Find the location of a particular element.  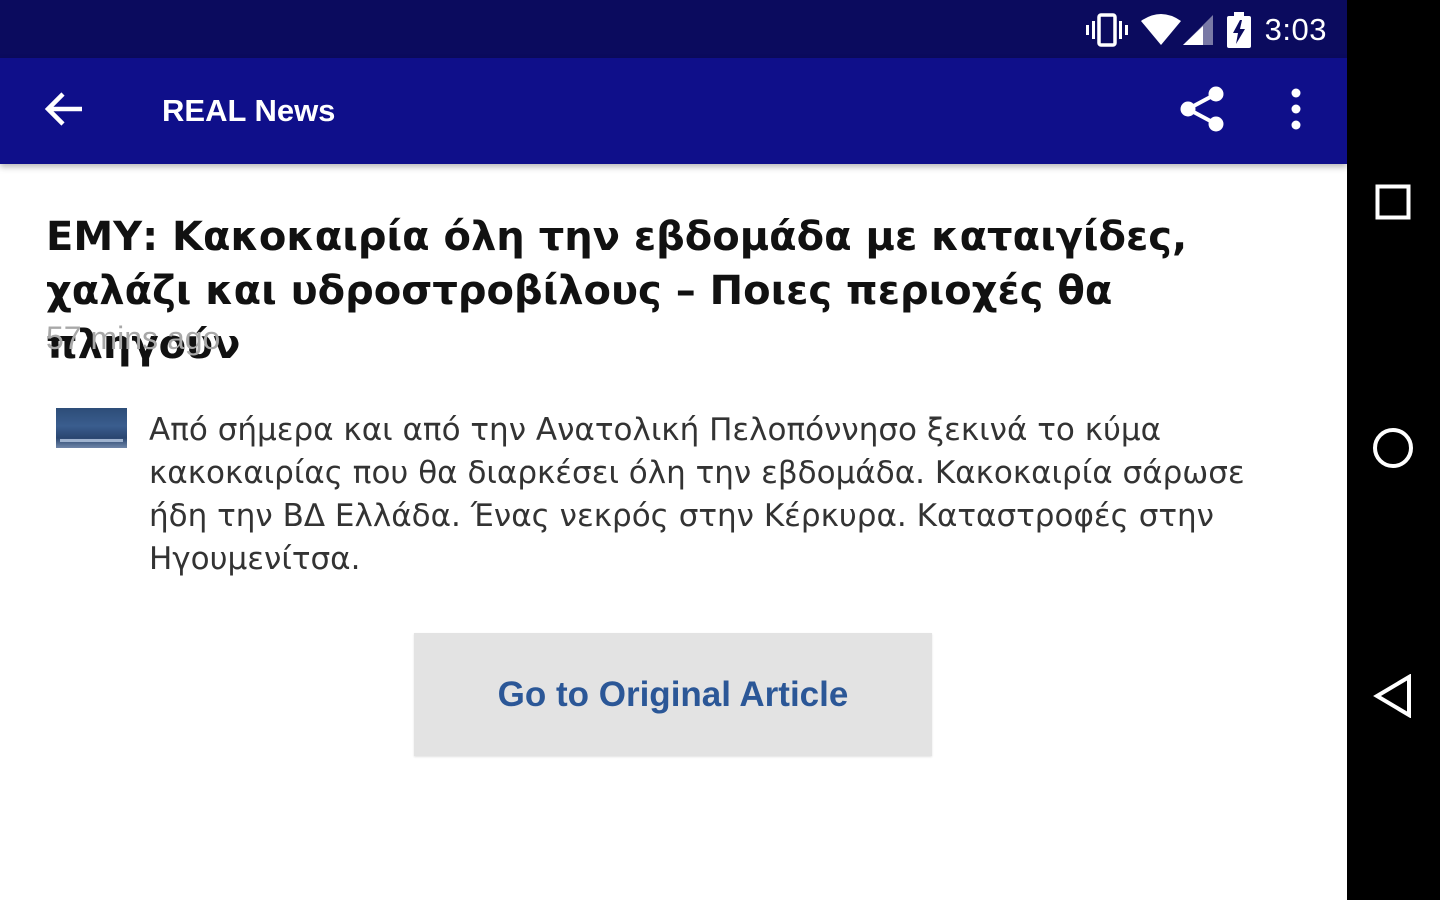

nav-back-button is located at coordinates (1393, 697).